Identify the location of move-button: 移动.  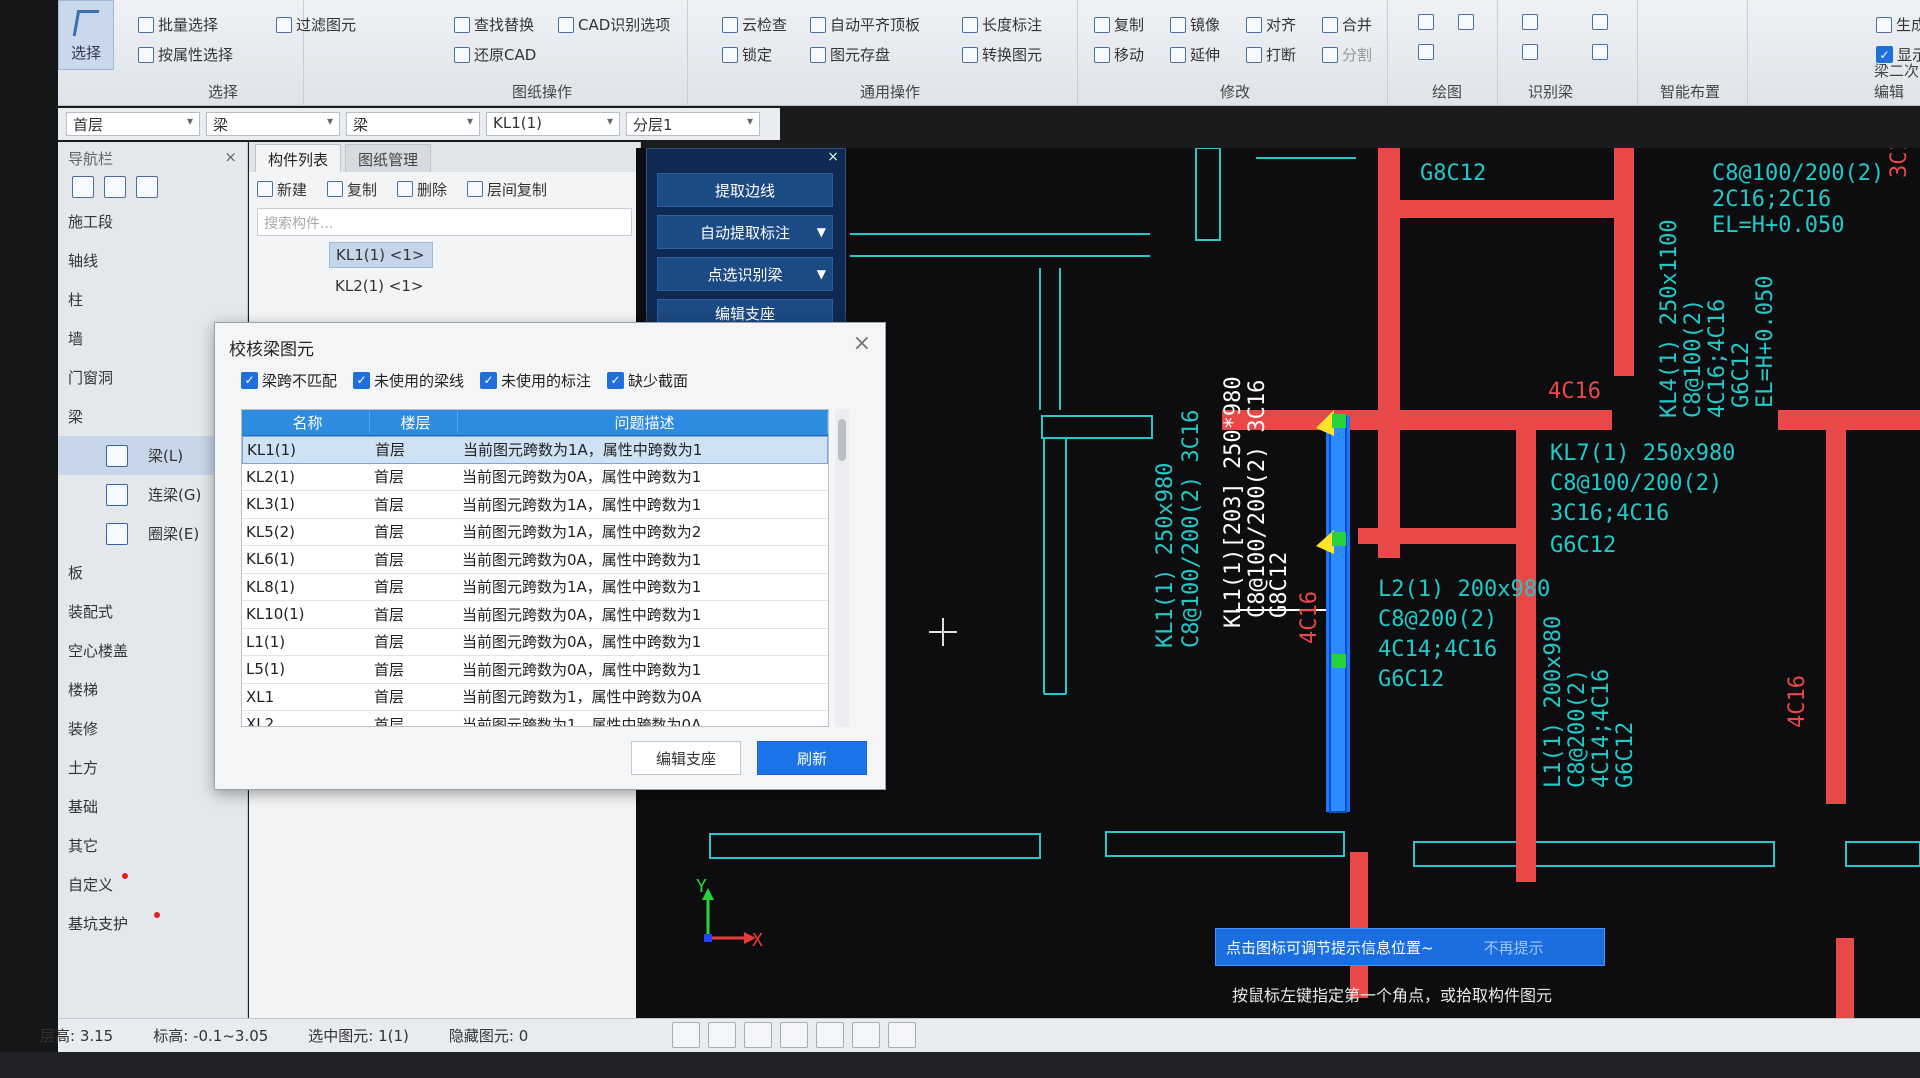
(1119, 54).